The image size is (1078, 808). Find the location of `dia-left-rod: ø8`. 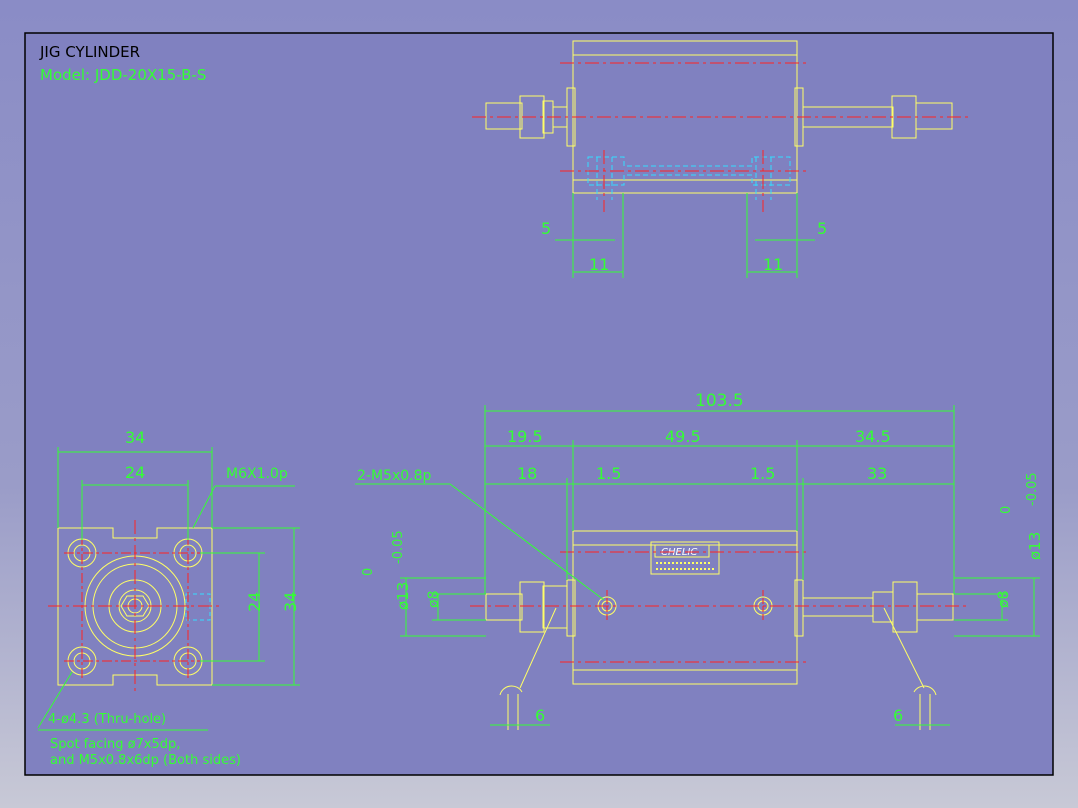

dia-left-rod: ø8 is located at coordinates (434, 599).